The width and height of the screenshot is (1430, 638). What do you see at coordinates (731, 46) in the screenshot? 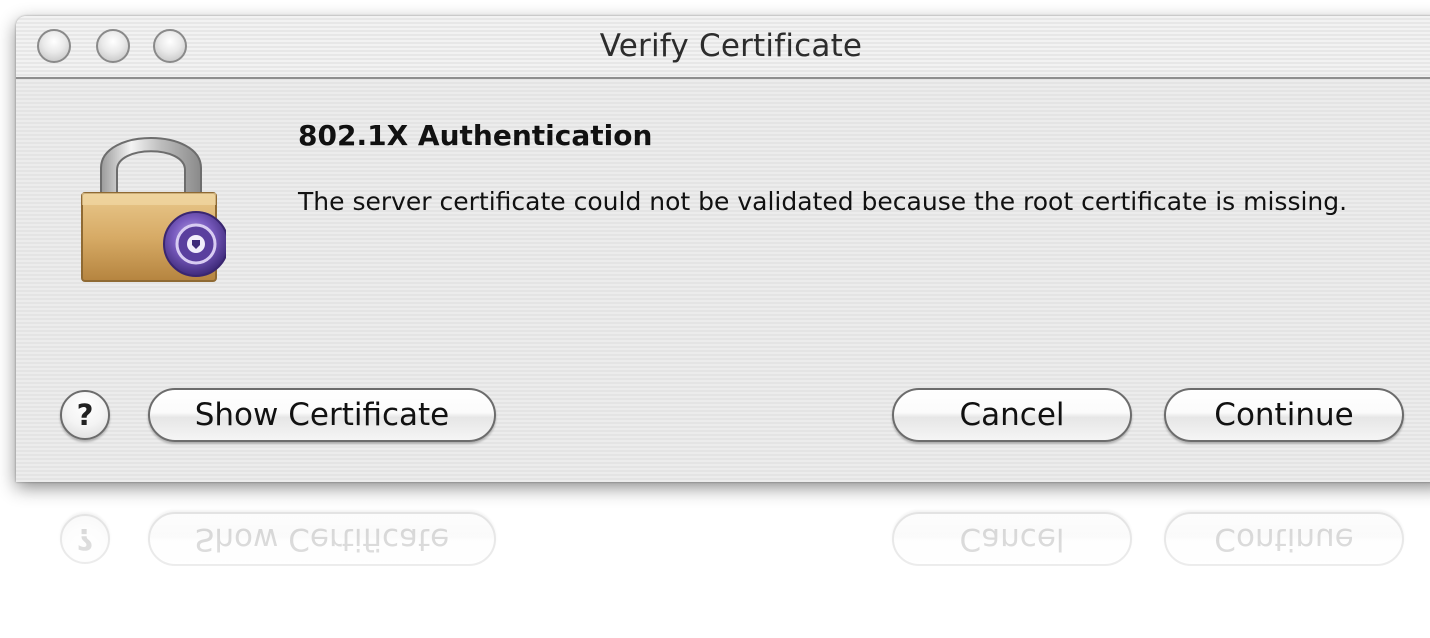
I see `window-title: Verify Certificate` at bounding box center [731, 46].